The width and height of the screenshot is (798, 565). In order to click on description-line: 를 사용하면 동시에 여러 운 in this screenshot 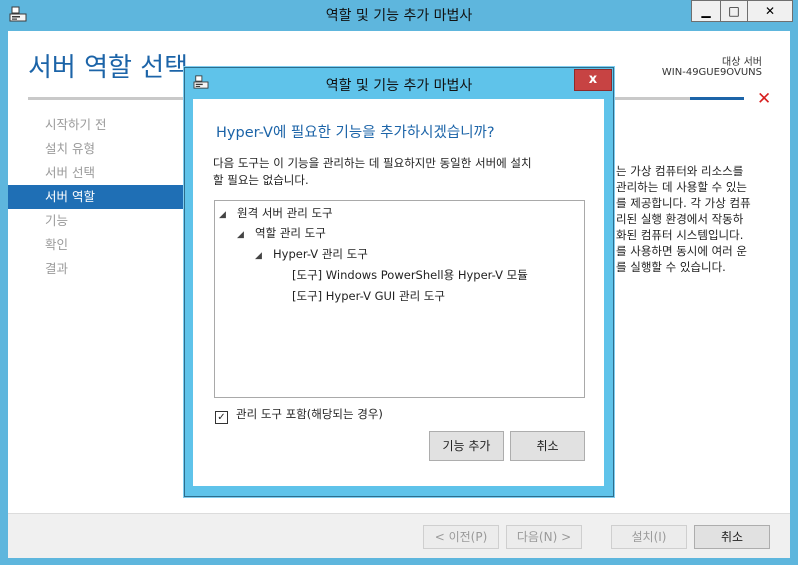, I will do `click(682, 251)`.